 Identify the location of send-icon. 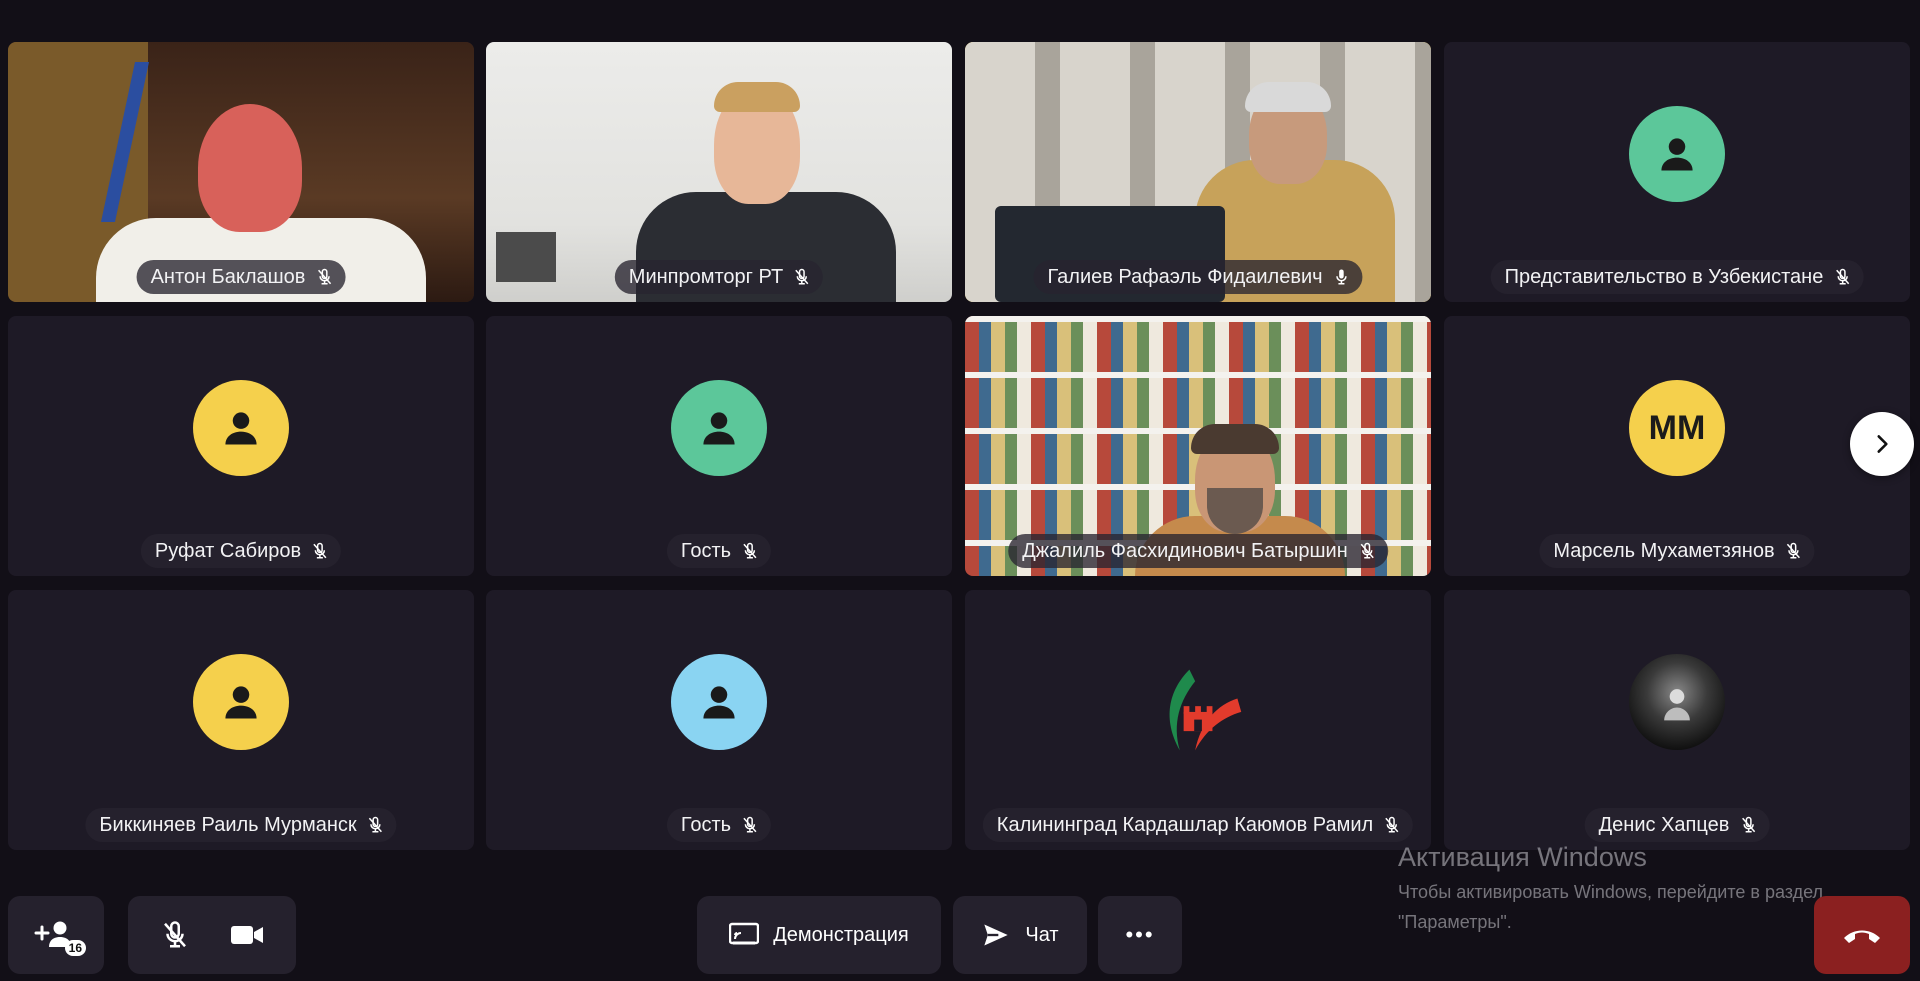
(996, 935).